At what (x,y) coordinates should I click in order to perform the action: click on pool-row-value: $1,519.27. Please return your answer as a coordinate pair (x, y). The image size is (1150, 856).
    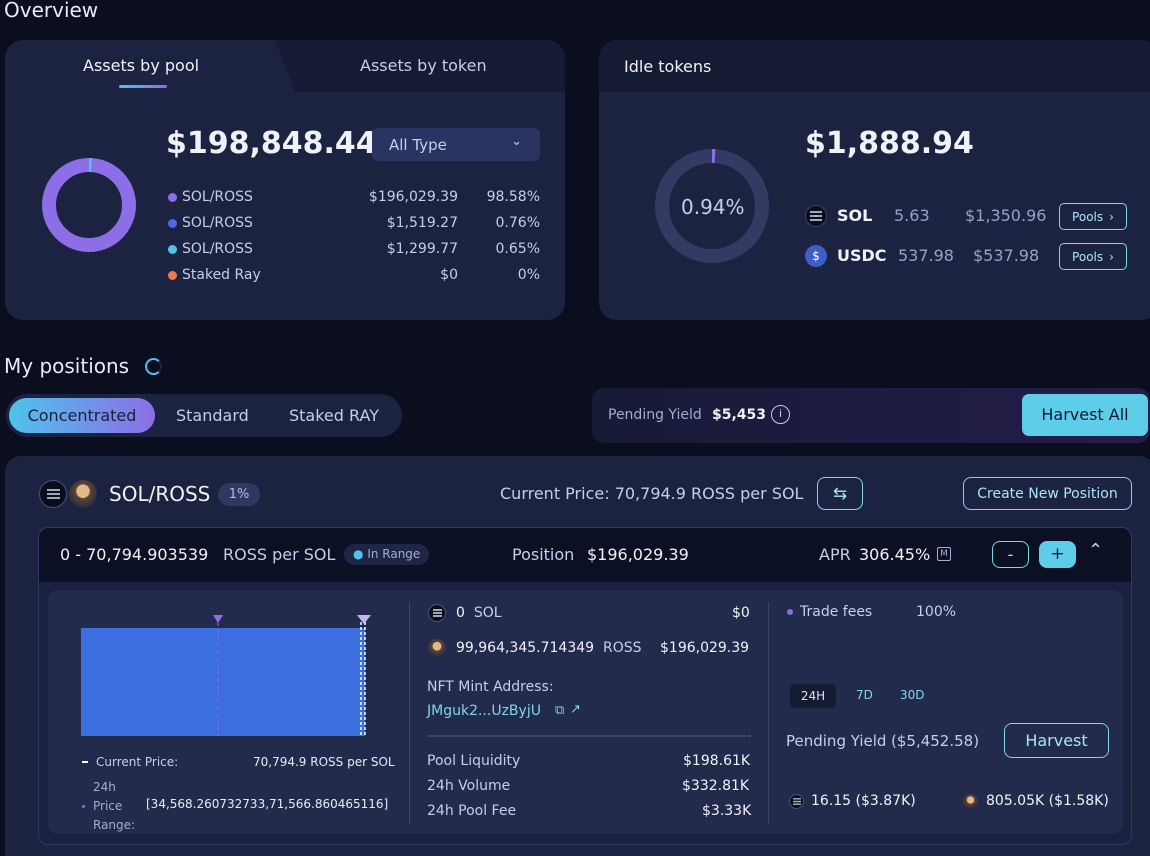
    Looking at the image, I should click on (422, 223).